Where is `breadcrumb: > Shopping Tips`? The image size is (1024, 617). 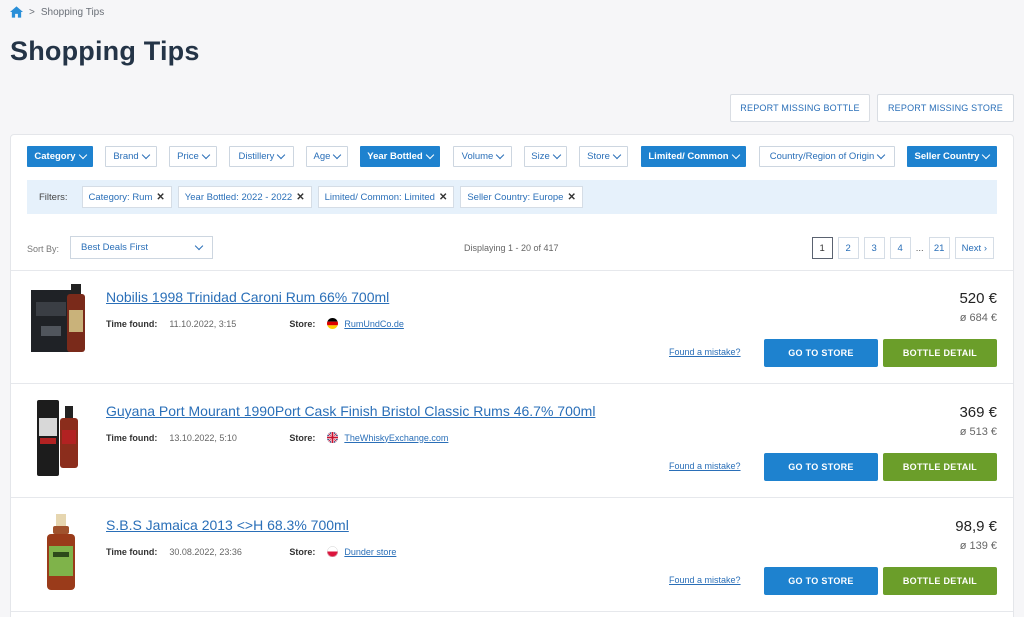
breadcrumb: > Shopping Tips is located at coordinates (57, 12).